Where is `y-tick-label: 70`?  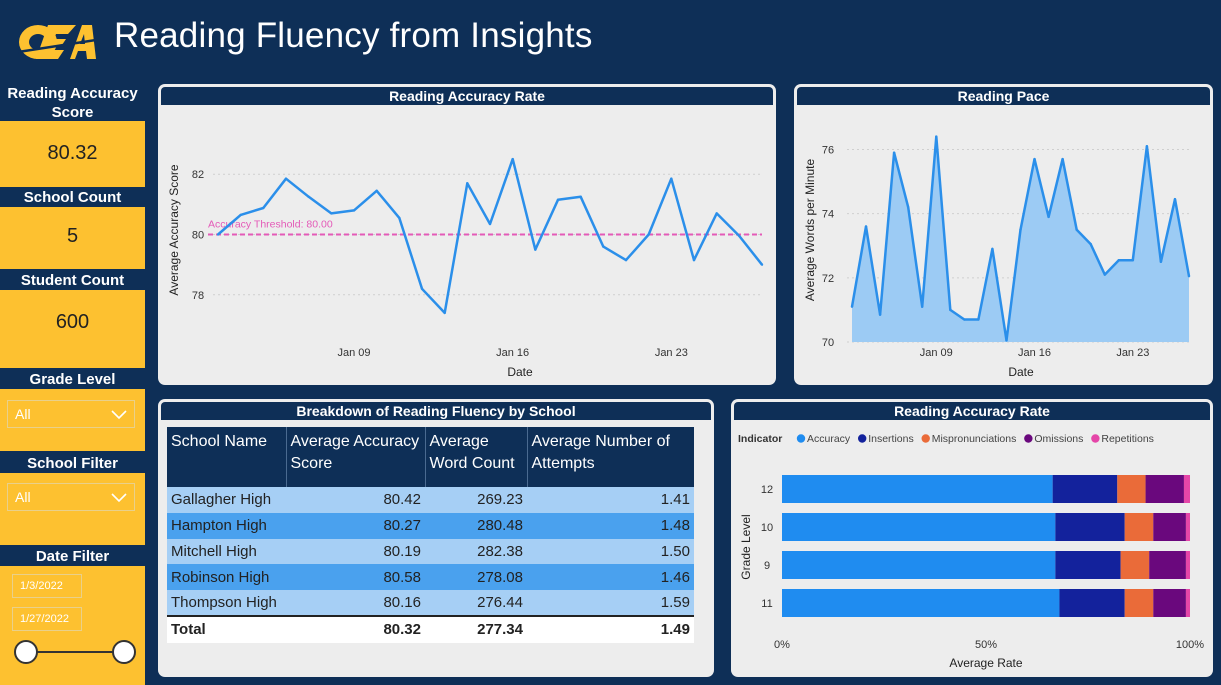
y-tick-label: 70 is located at coordinates (828, 343).